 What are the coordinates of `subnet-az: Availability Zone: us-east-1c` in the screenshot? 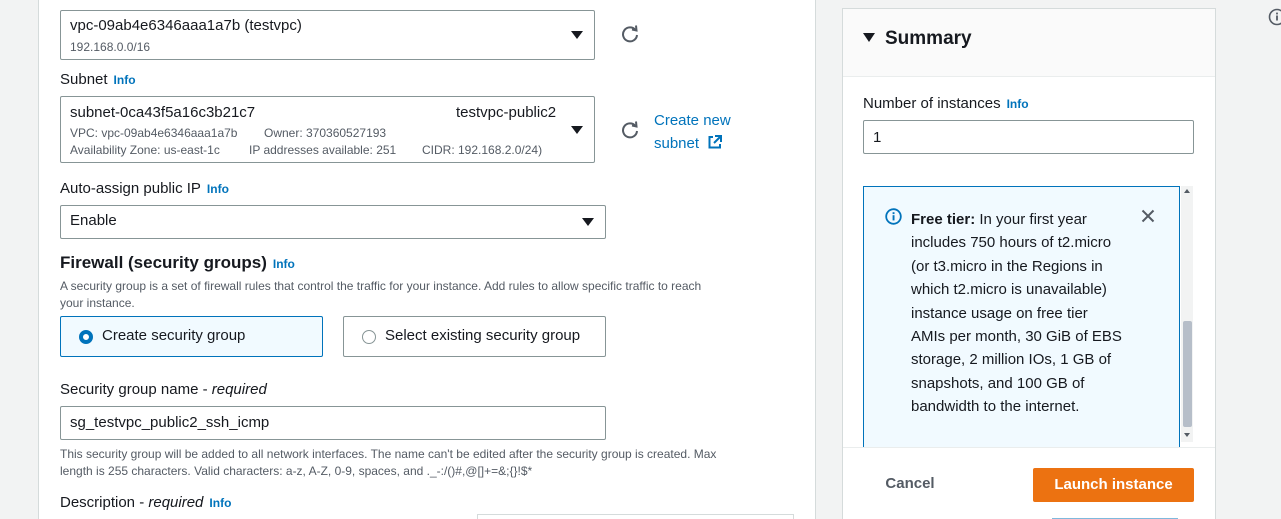 It's located at (145, 150).